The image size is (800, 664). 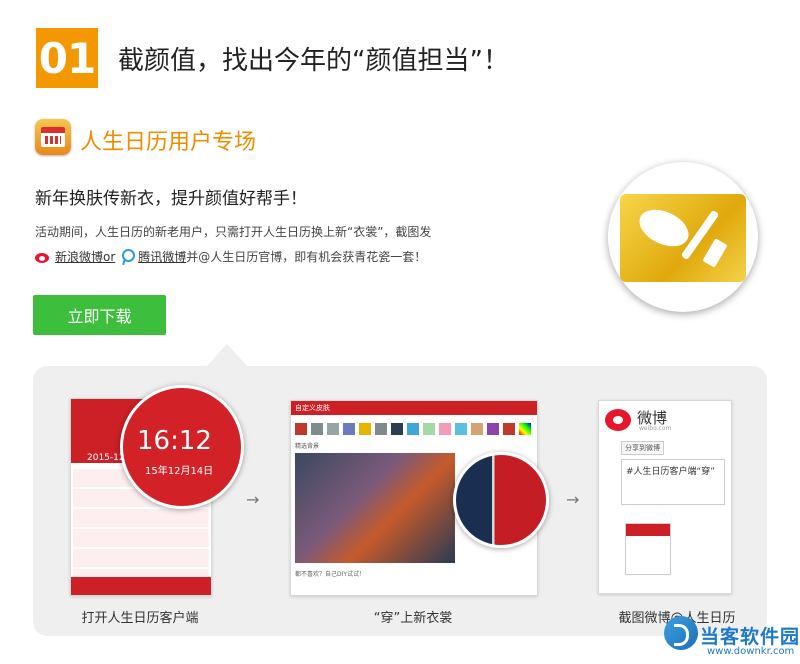 I want to click on step-caption-1: 打开人生日历客户端, so click(x=140, y=618).